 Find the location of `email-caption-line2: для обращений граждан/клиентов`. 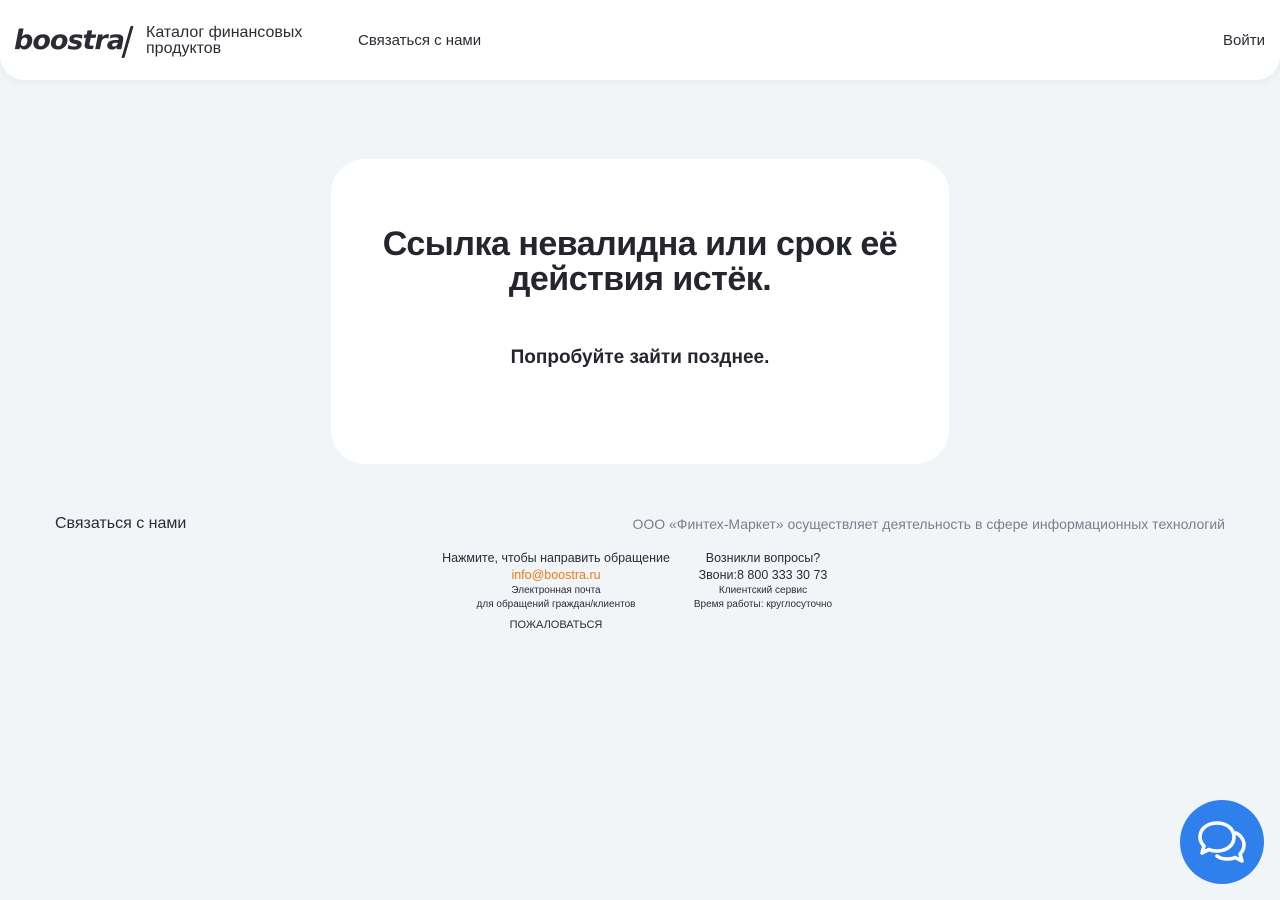

email-caption-line2: для обращений граждан/клиентов is located at coordinates (556, 604).